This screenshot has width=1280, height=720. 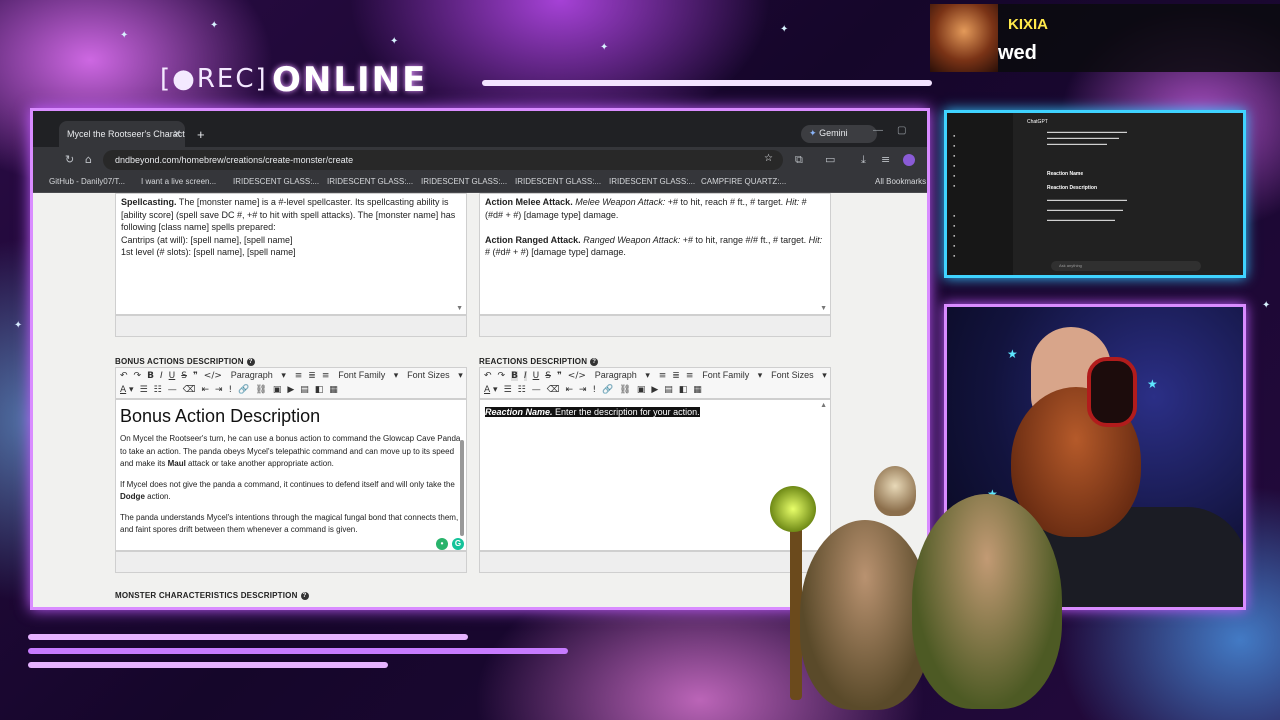 I want to click on grammarly-status-icon: •, so click(x=442, y=544).